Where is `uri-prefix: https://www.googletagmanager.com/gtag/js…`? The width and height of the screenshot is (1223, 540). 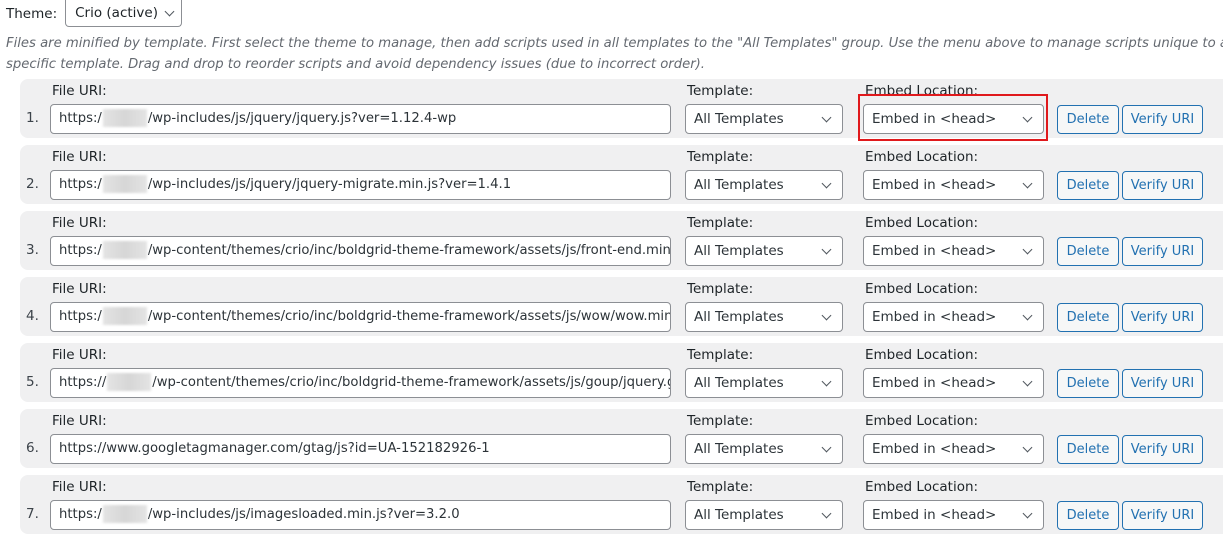
uri-prefix: https://www.googletagmanager.com/gtag/js… is located at coordinates (274, 448).